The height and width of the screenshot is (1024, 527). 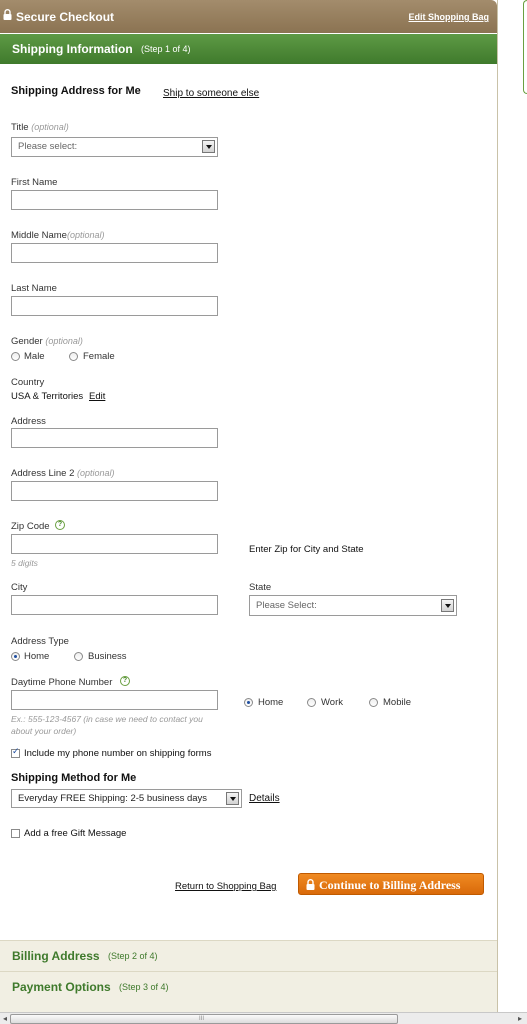 I want to click on middle-name-label: Middle Name(optional), so click(x=58, y=235).